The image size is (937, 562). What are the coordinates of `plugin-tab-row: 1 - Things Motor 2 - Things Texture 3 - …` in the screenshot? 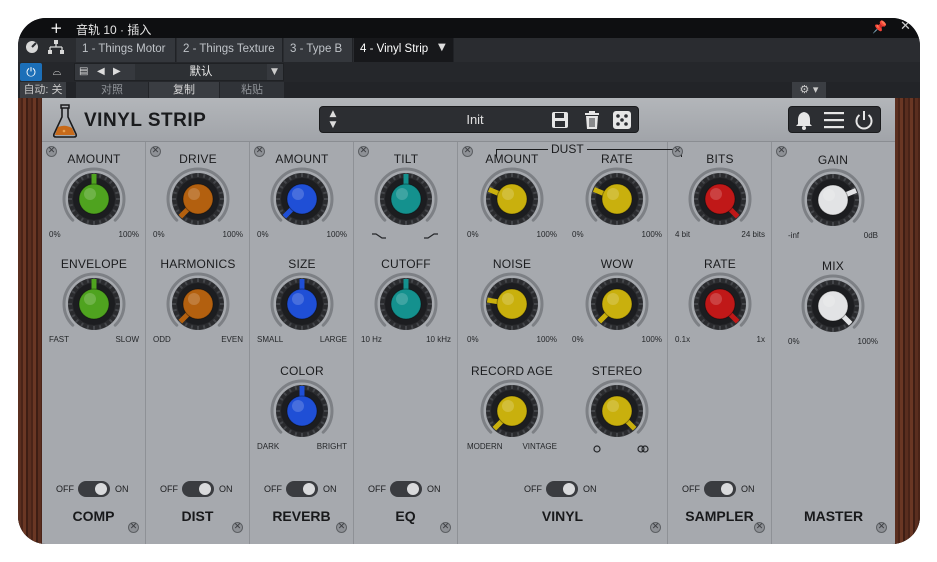 It's located at (469, 50).